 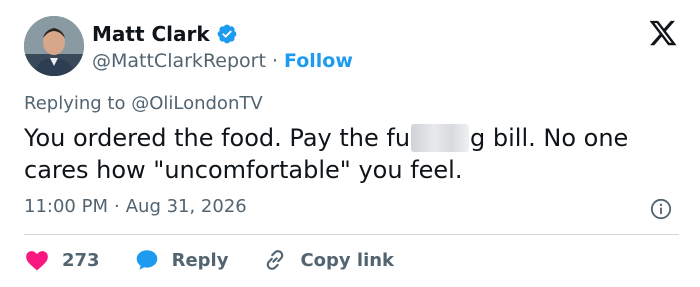 I want to click on tweet-time: 11:00 PM, so click(x=66, y=206).